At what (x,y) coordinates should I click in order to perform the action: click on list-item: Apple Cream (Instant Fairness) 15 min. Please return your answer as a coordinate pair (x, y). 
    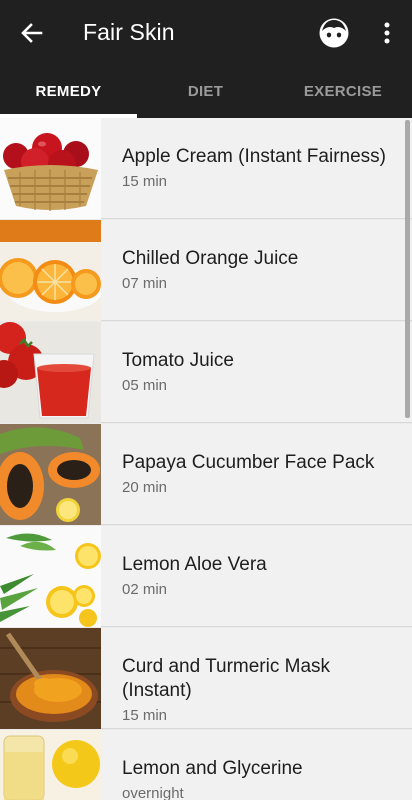
    Looking at the image, I should click on (206, 168).